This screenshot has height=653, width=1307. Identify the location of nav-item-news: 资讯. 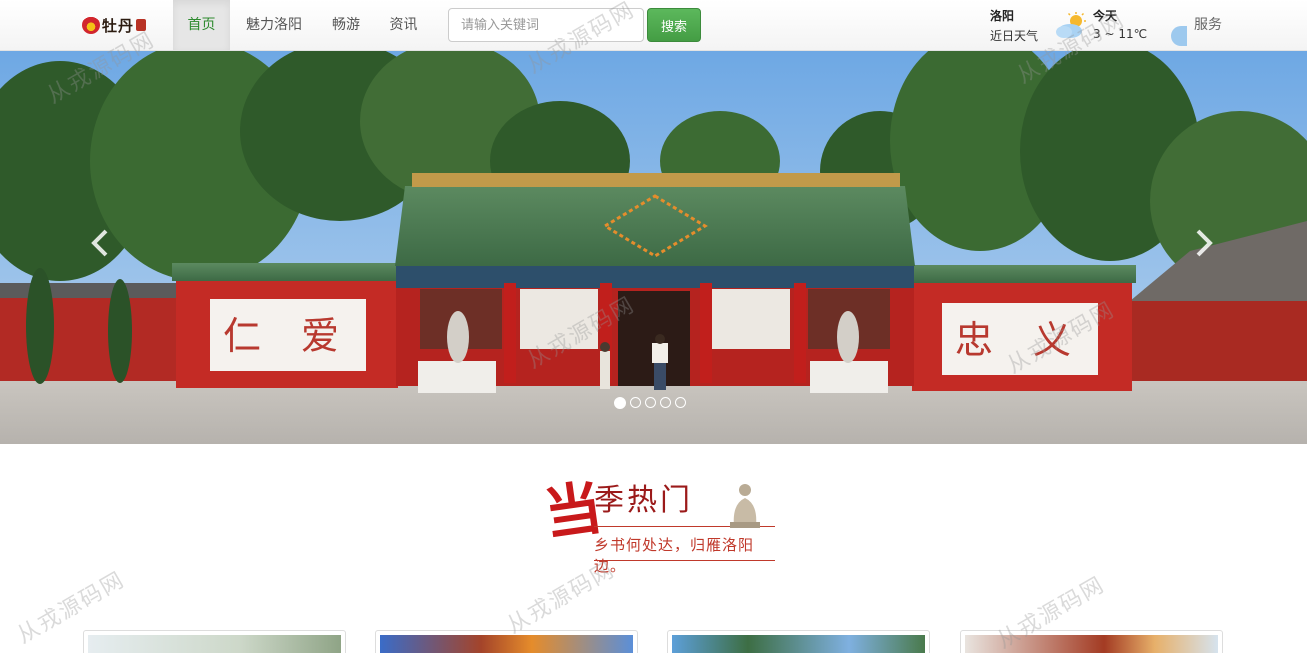
(403, 25).